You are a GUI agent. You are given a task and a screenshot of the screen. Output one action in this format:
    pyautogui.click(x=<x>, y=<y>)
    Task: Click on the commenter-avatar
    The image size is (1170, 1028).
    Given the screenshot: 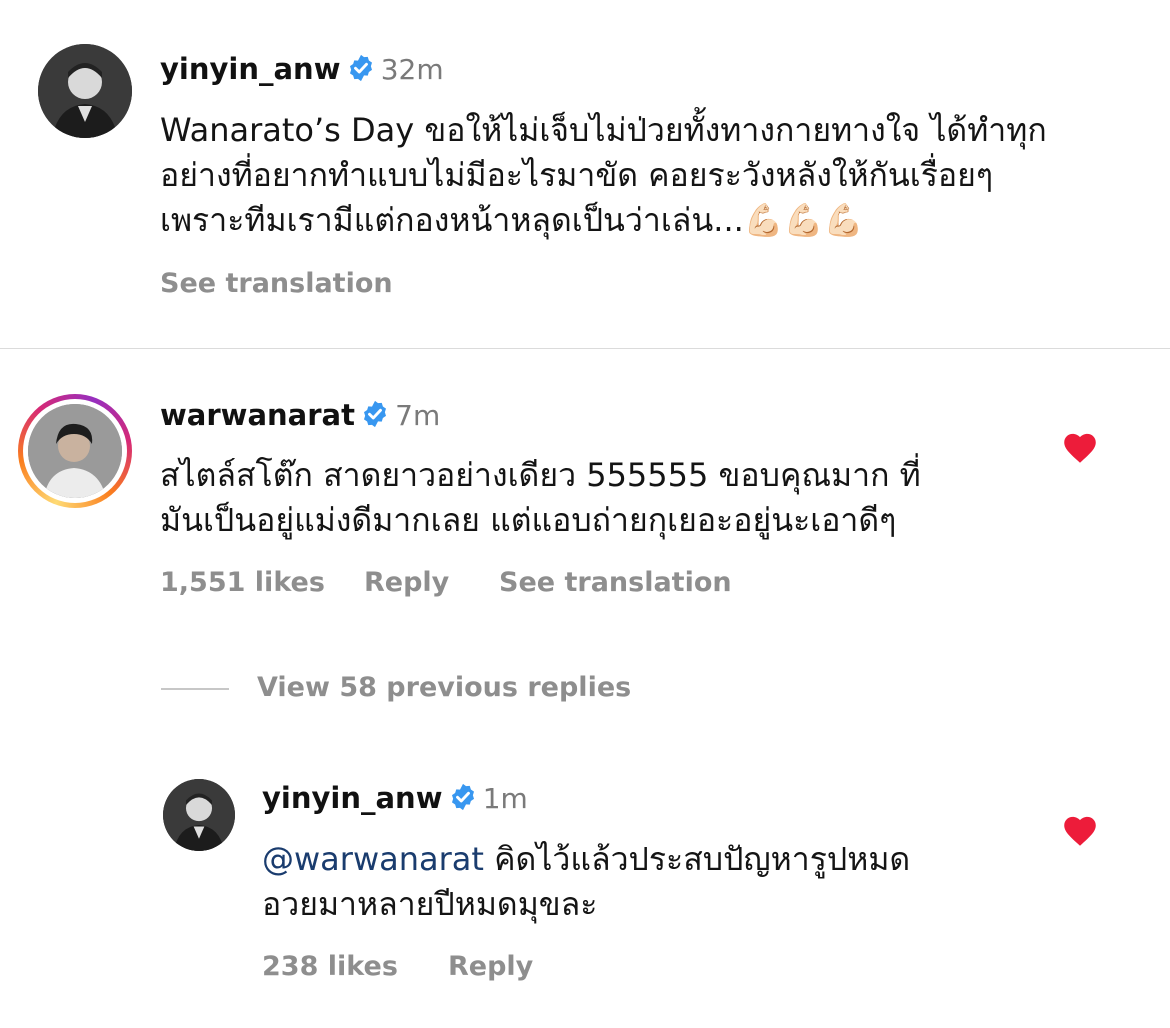 What is the action you would take?
    pyautogui.click(x=75, y=451)
    